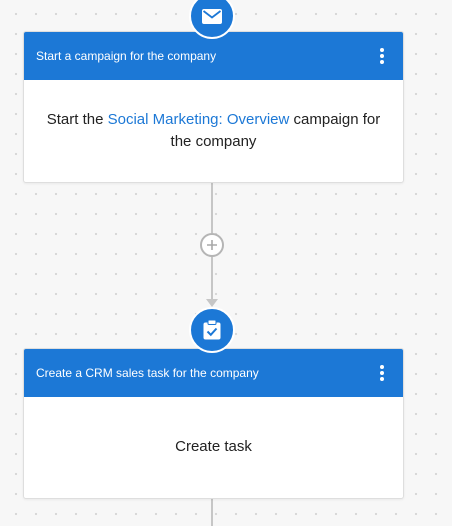  I want to click on action-card-description: Create task, so click(213, 446).